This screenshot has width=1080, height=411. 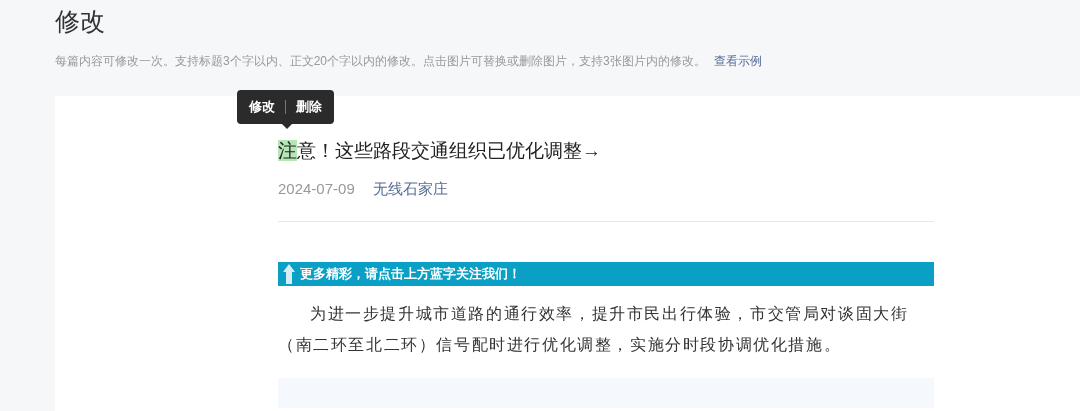 I want to click on page-title: 修改, so click(x=80, y=21).